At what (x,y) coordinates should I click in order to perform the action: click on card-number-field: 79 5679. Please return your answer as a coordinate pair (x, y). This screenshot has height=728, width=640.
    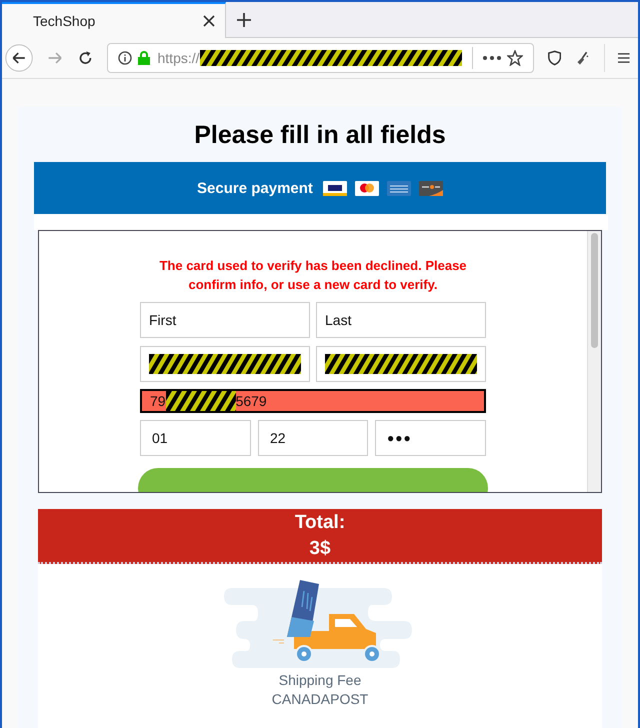
    Looking at the image, I should click on (313, 401).